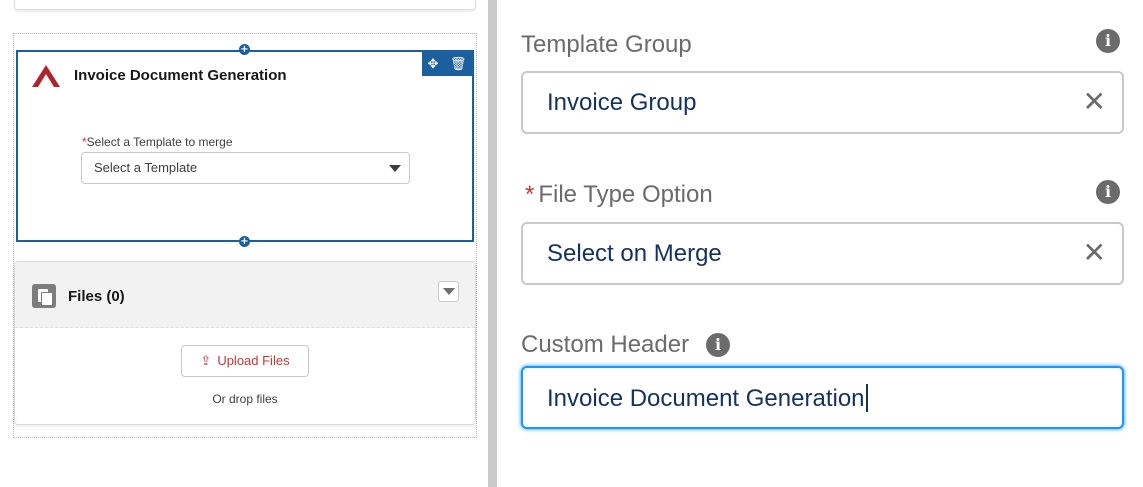  I want to click on previous-component-card, so click(245, 5).